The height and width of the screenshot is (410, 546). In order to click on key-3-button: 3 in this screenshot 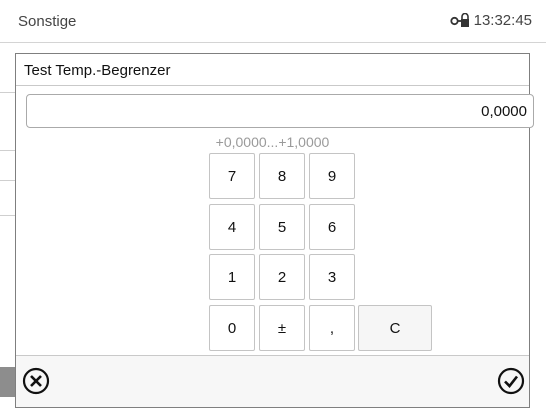, I will do `click(332, 277)`.